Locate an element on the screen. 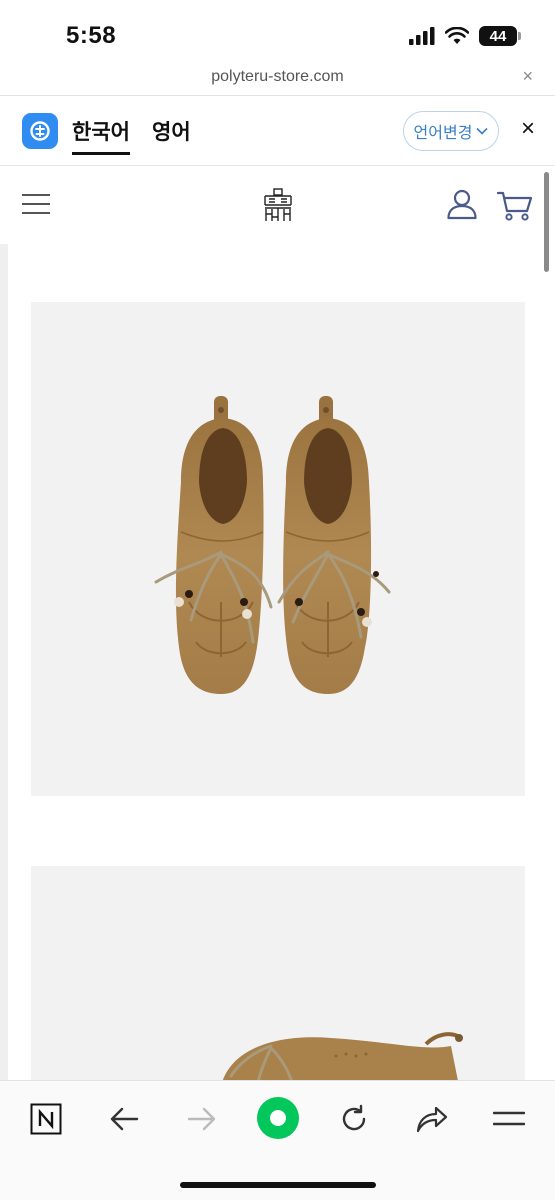 The width and height of the screenshot is (555, 1200). browser-url-bar: polyteru-store.com × is located at coordinates (277, 79).